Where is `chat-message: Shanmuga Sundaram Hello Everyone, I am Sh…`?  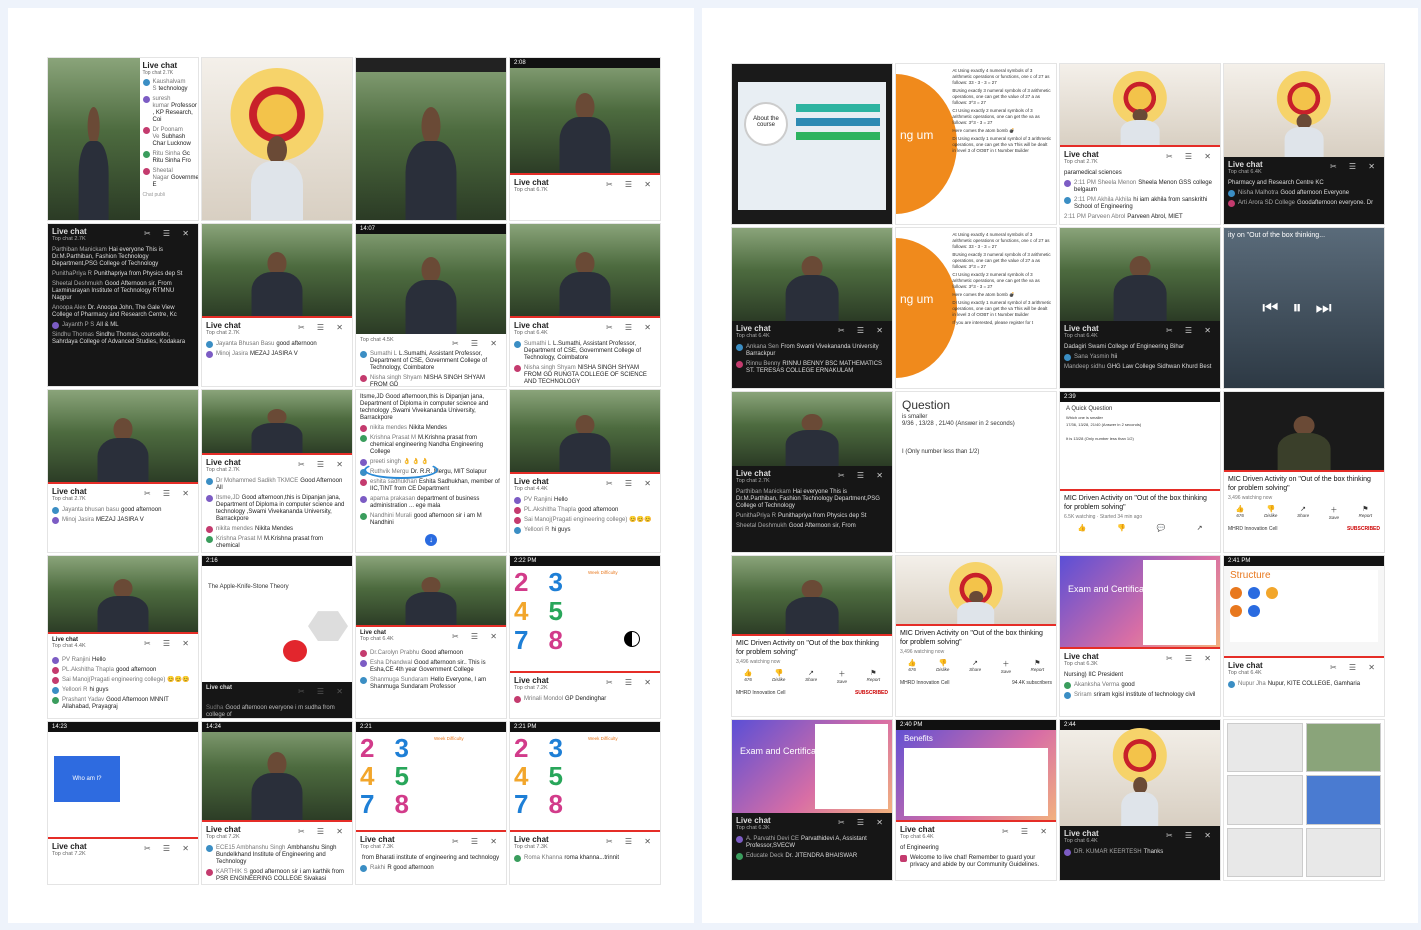
chat-message: Shanmuga Sundaram Hello Everyone, I am Sh… is located at coordinates (431, 684).